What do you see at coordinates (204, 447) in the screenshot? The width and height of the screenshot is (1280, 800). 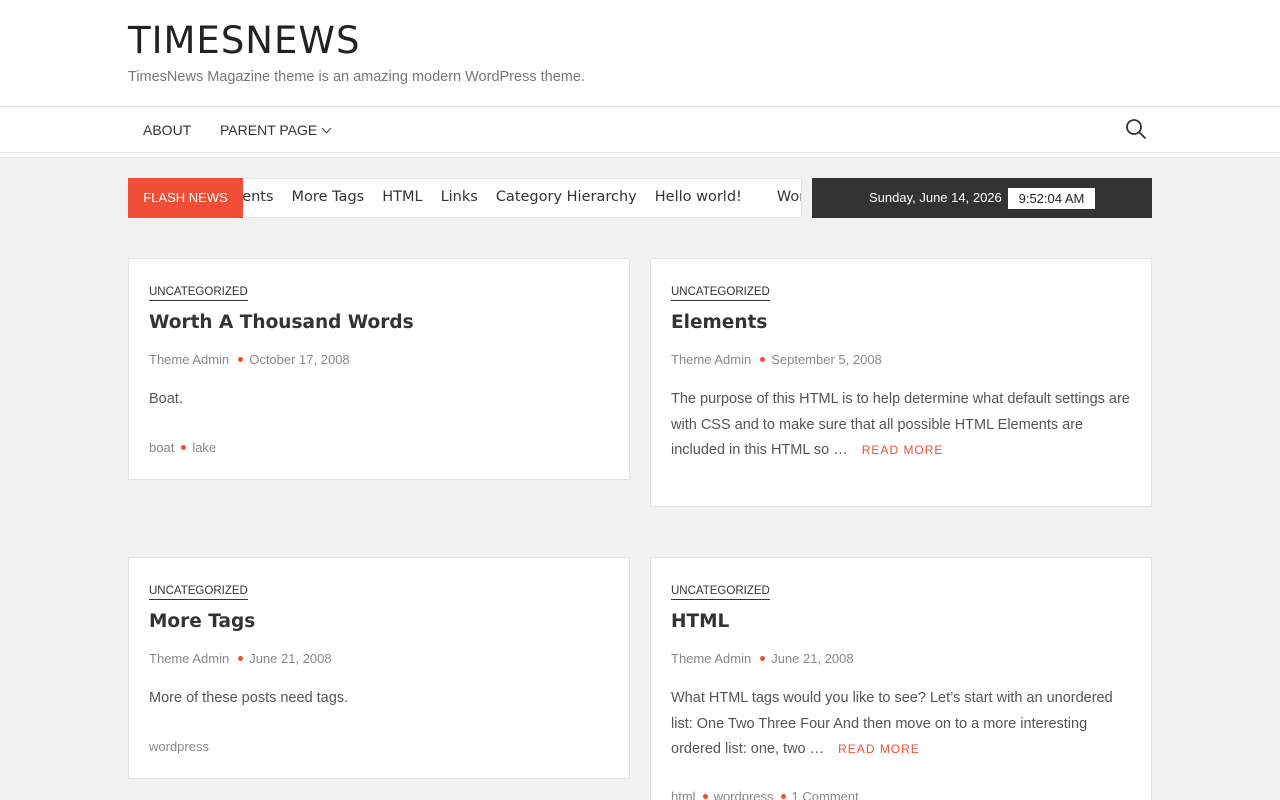 I see `tag-link: lake` at bounding box center [204, 447].